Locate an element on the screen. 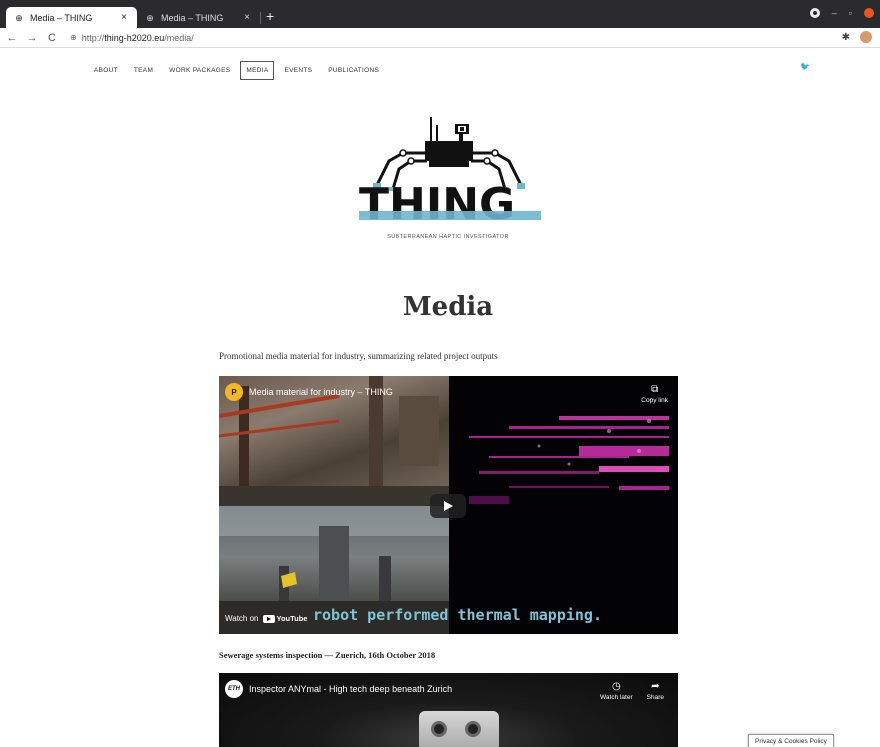 Image resolution: width=880 pixels, height=747 pixels. clock-icon: ◷ is located at coordinates (616, 686).